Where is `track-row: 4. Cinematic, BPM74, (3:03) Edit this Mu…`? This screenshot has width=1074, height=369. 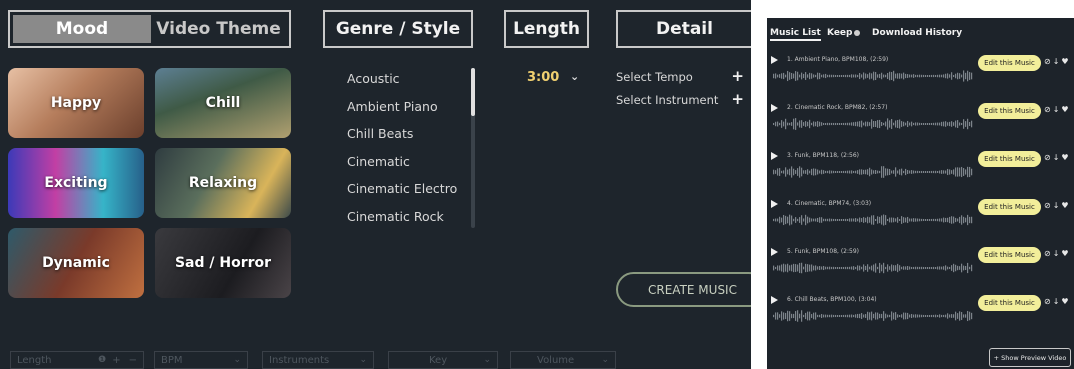
track-row: 4. Cinematic, BPM74, (3:03) Edit this Mu… is located at coordinates (920, 223).